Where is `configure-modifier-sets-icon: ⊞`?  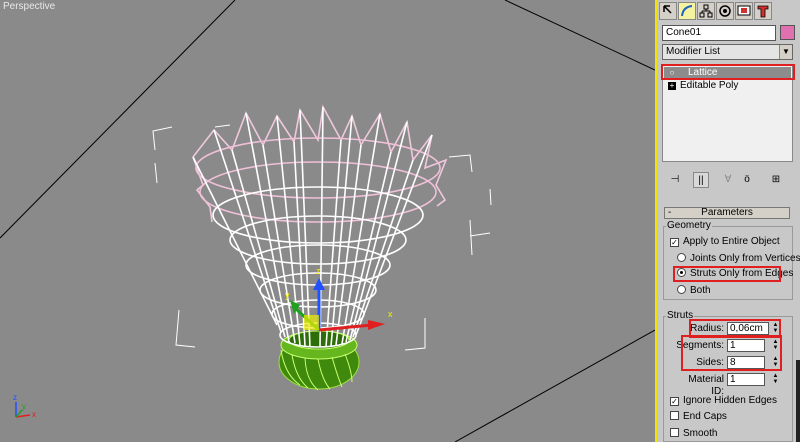 configure-modifier-sets-icon: ⊞ is located at coordinates (776, 180).